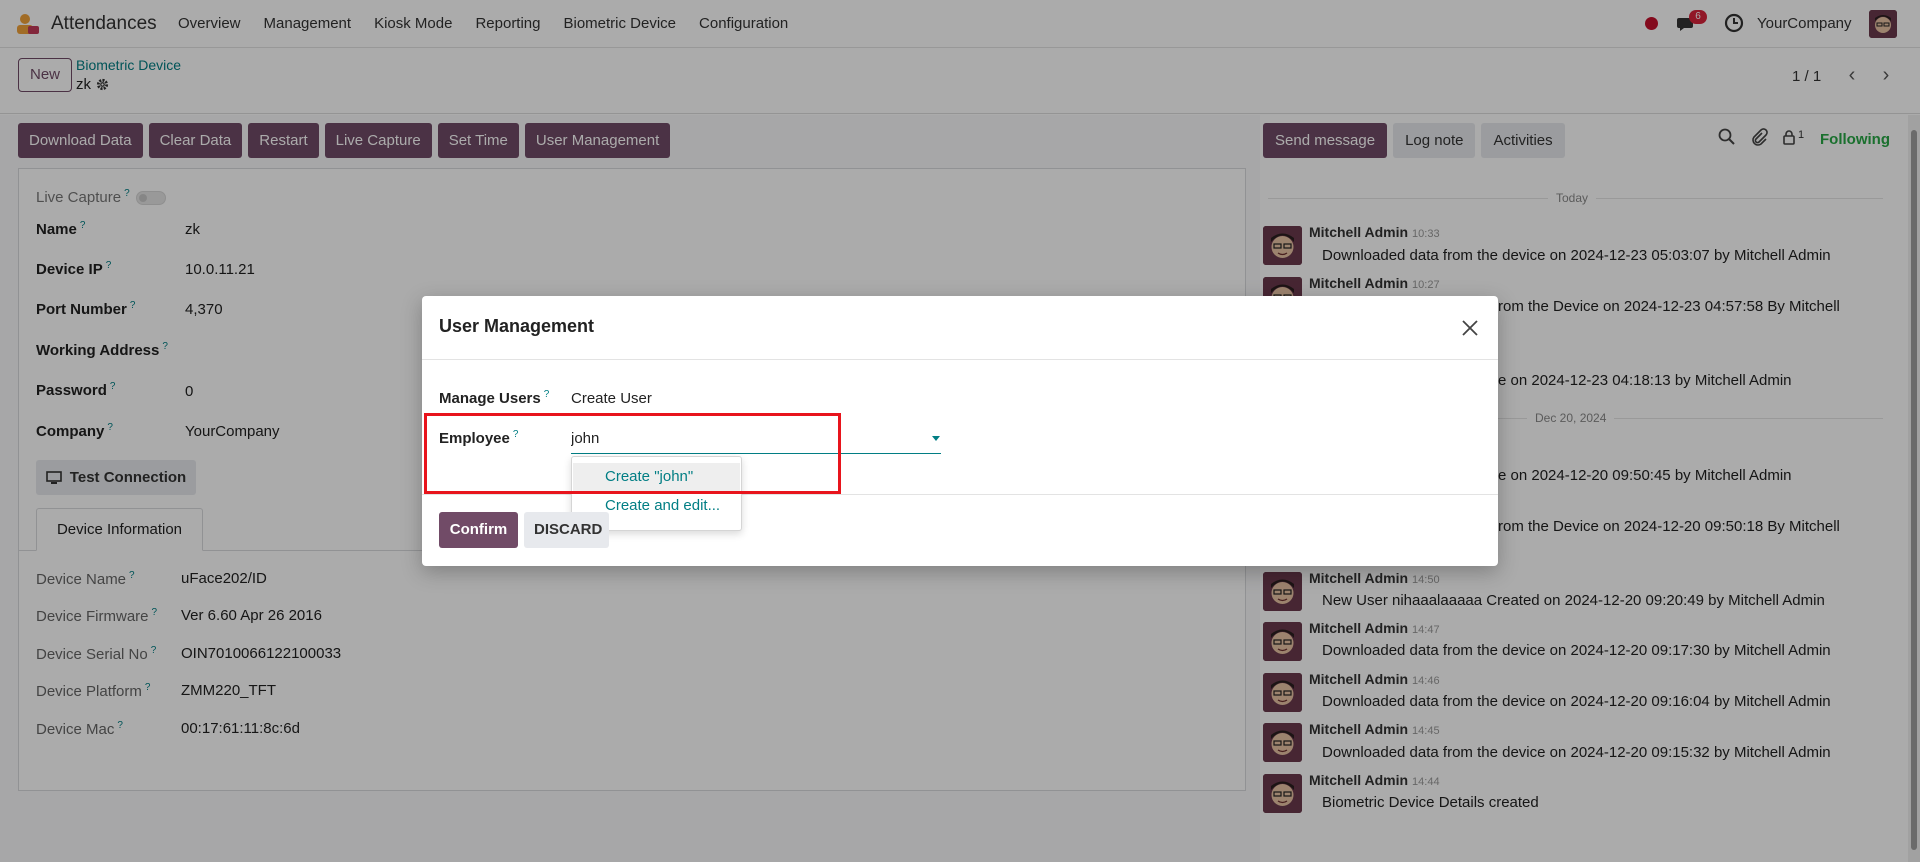  What do you see at coordinates (936, 438) in the screenshot?
I see `chevron-down-icon` at bounding box center [936, 438].